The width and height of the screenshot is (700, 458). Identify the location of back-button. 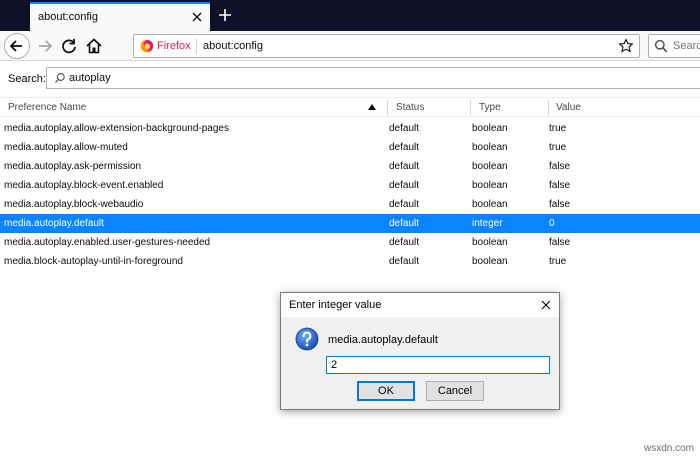
(17, 46).